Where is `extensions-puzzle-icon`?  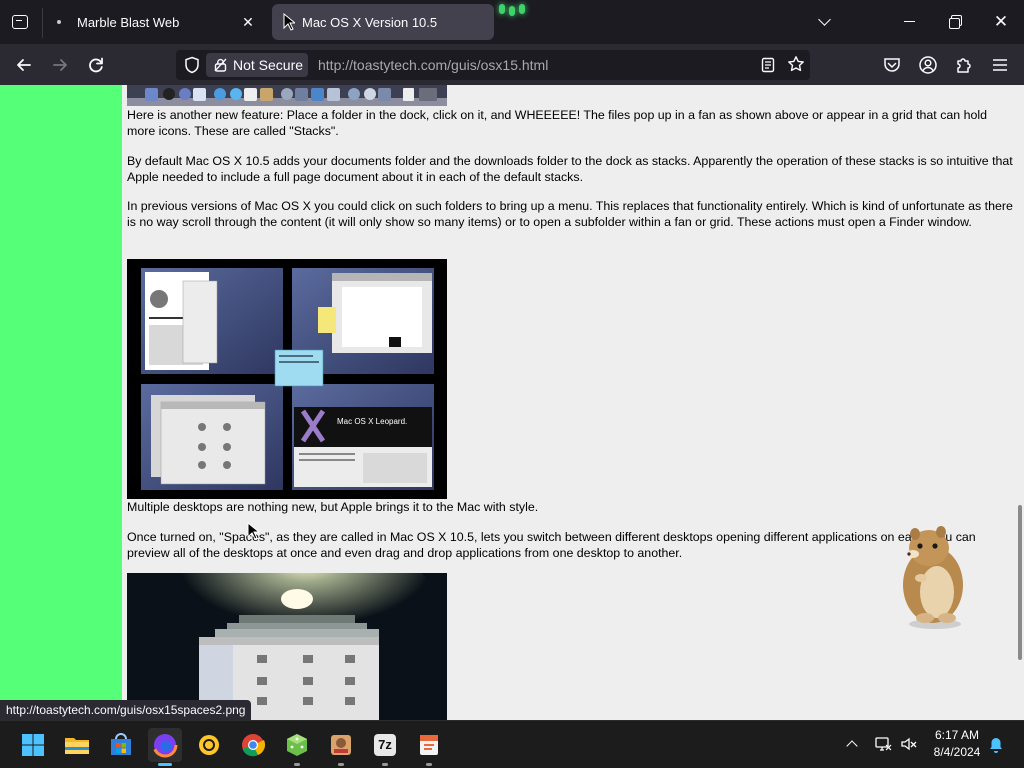 extensions-puzzle-icon is located at coordinates (964, 65).